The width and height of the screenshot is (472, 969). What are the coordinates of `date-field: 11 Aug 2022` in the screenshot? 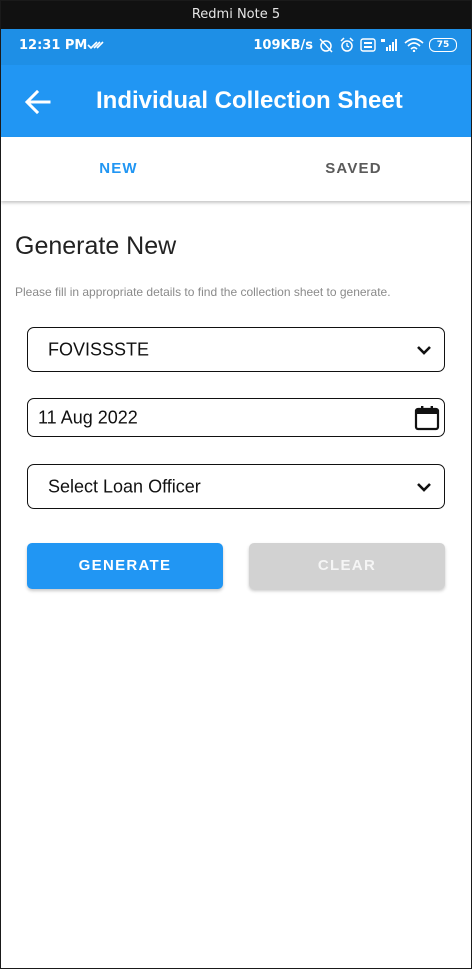 It's located at (236, 417).